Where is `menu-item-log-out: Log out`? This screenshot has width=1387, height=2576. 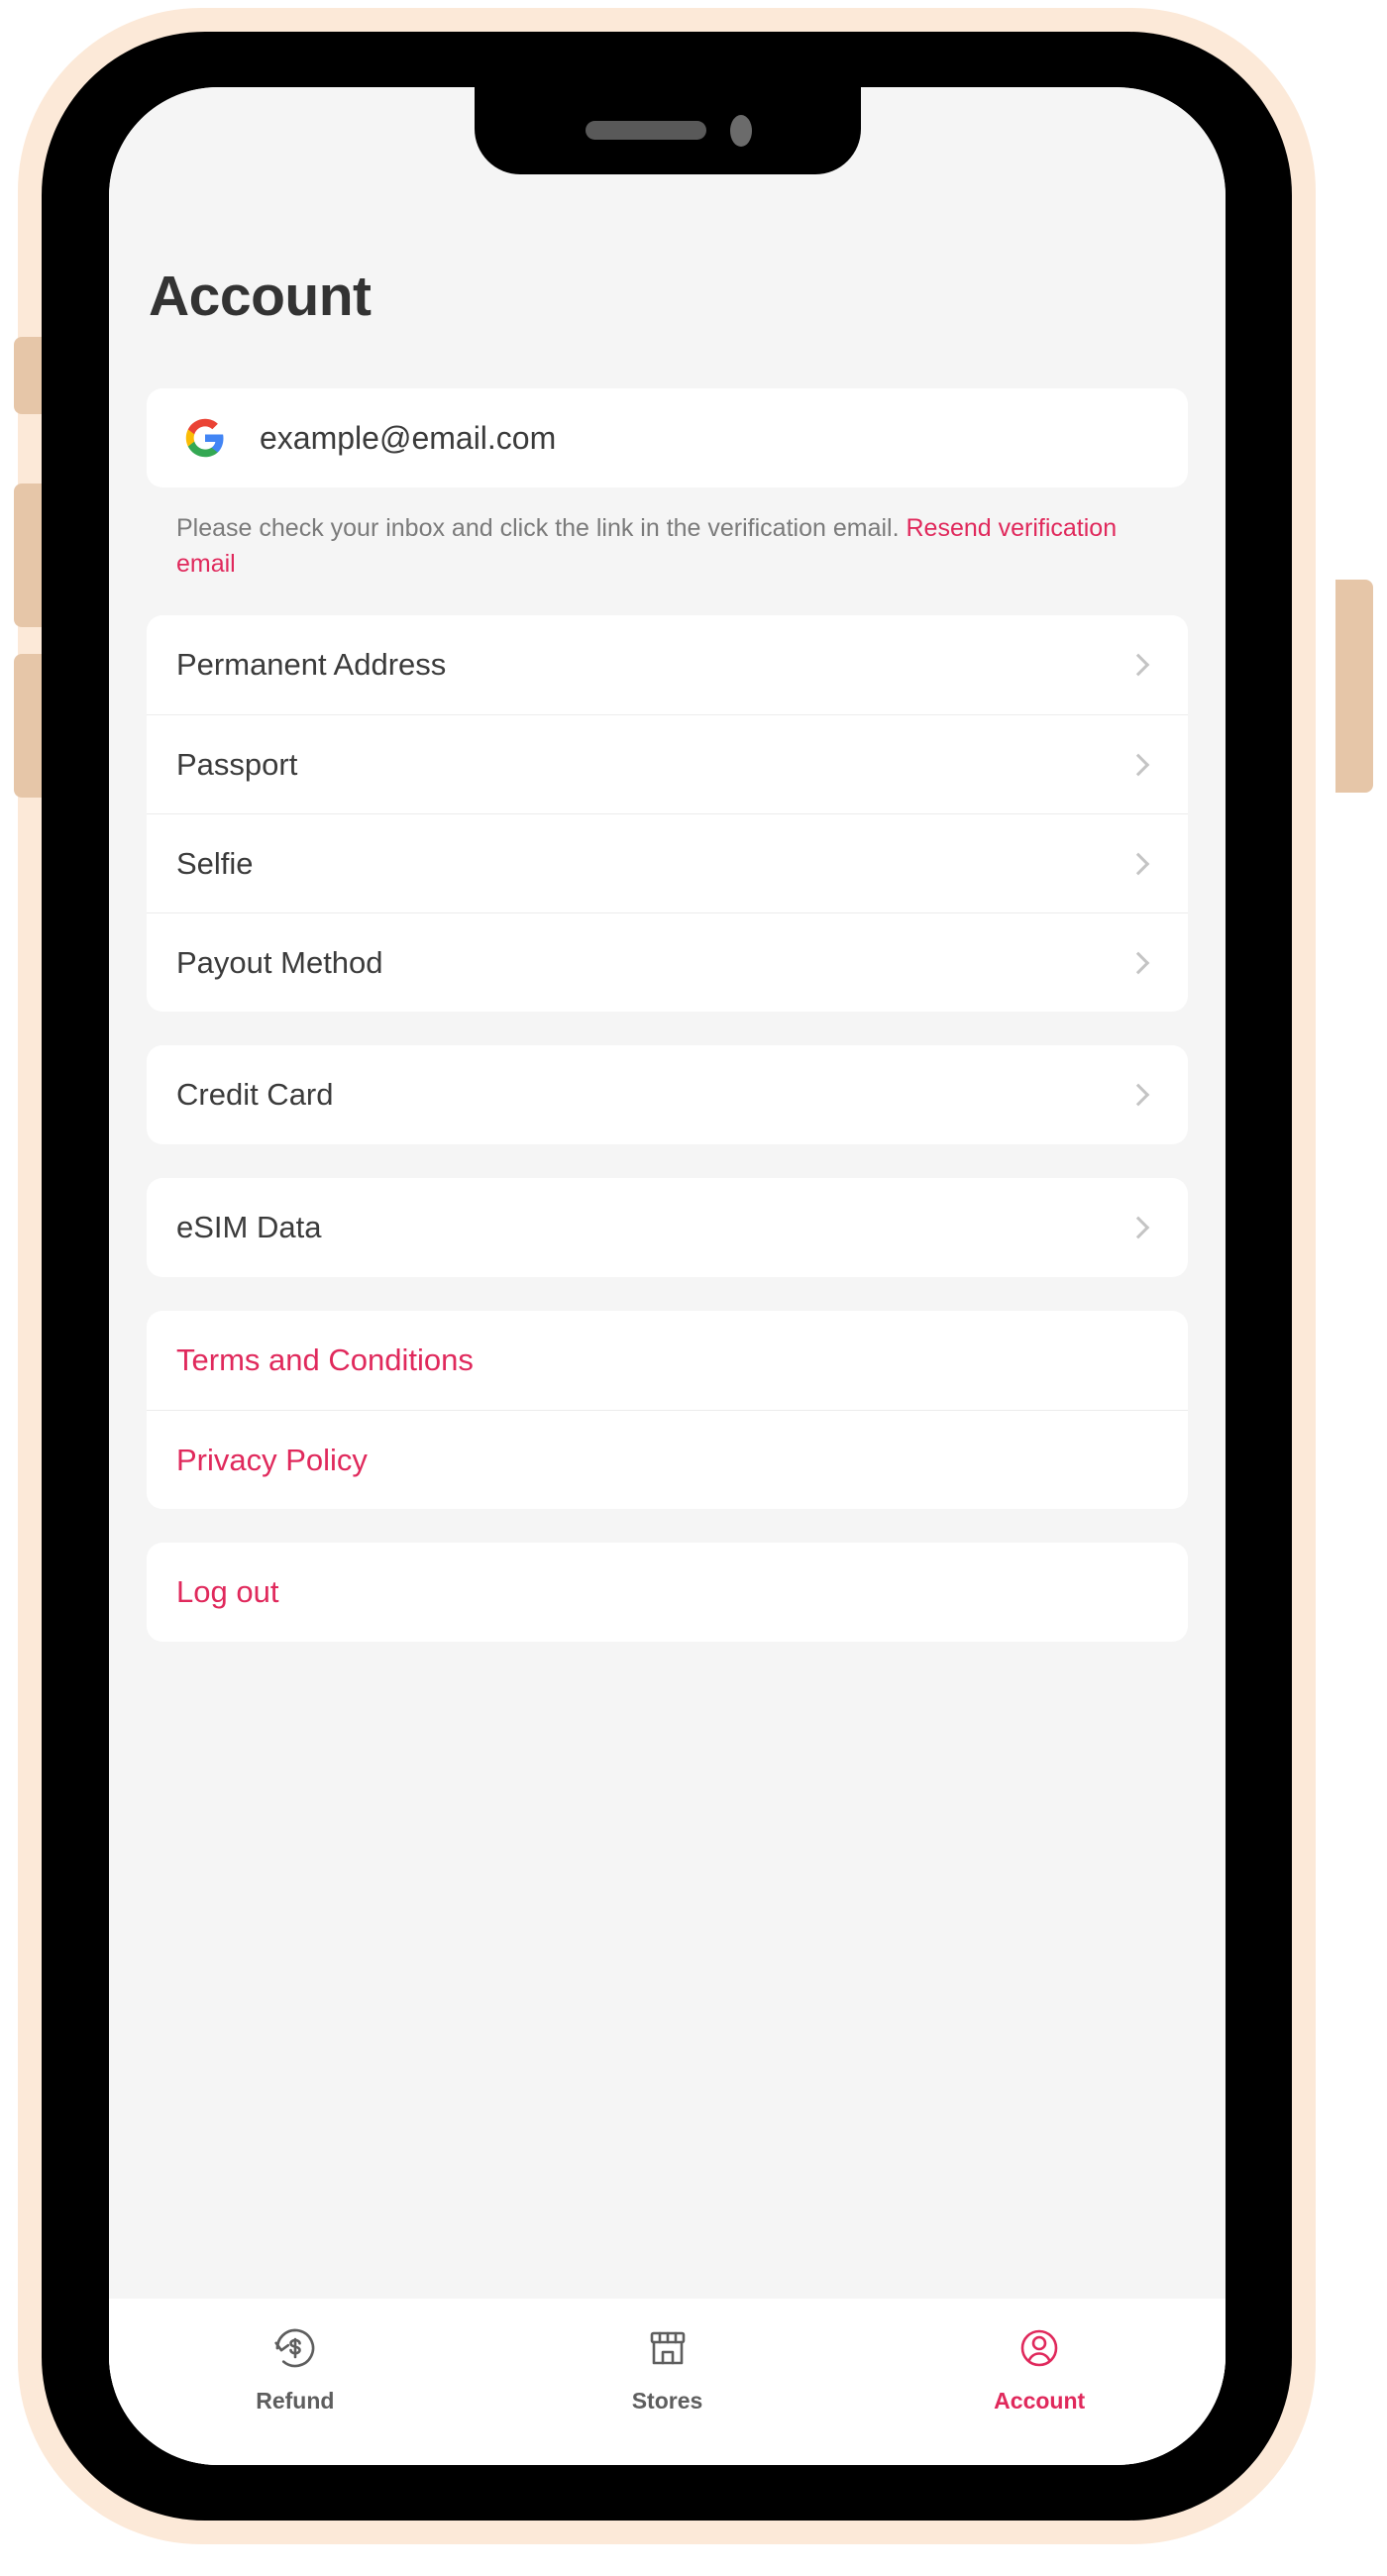 menu-item-log-out: Log out is located at coordinates (667, 1592).